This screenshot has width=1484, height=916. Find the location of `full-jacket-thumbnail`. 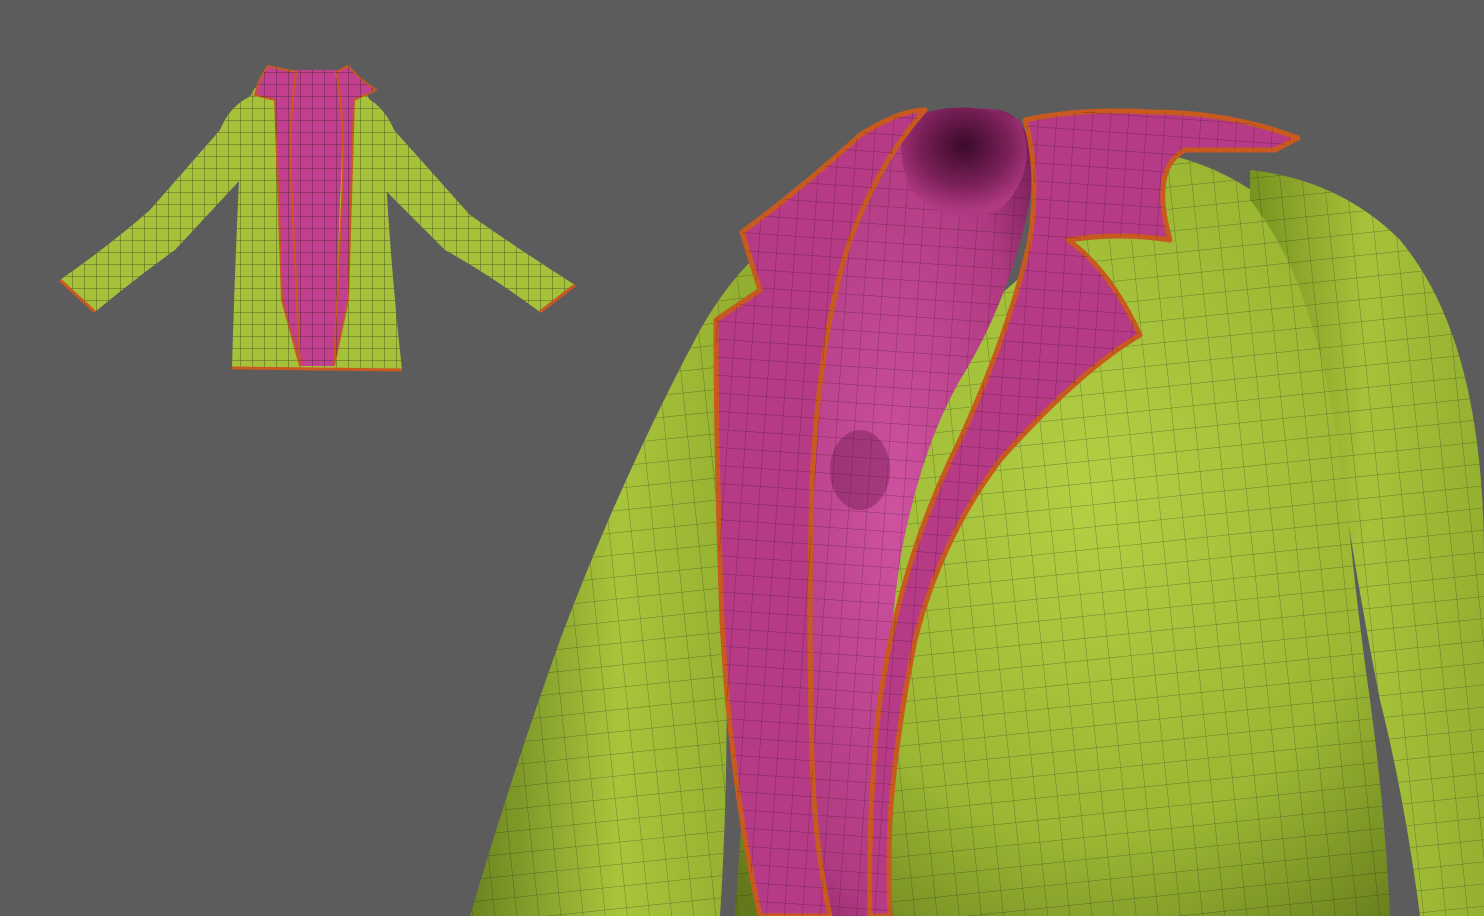

full-jacket-thumbnail is located at coordinates (317, 218).